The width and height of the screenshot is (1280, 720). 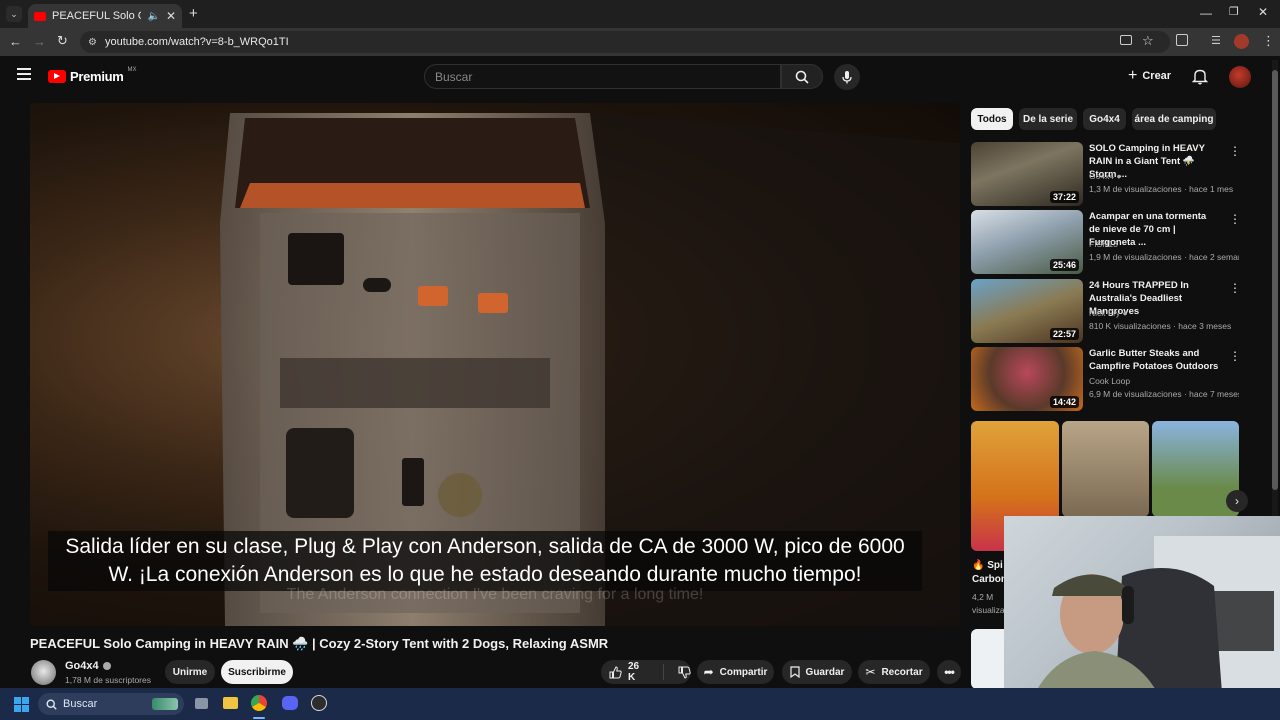 What do you see at coordinates (1237, 501) in the screenshot?
I see `shorts-next-button: ›` at bounding box center [1237, 501].